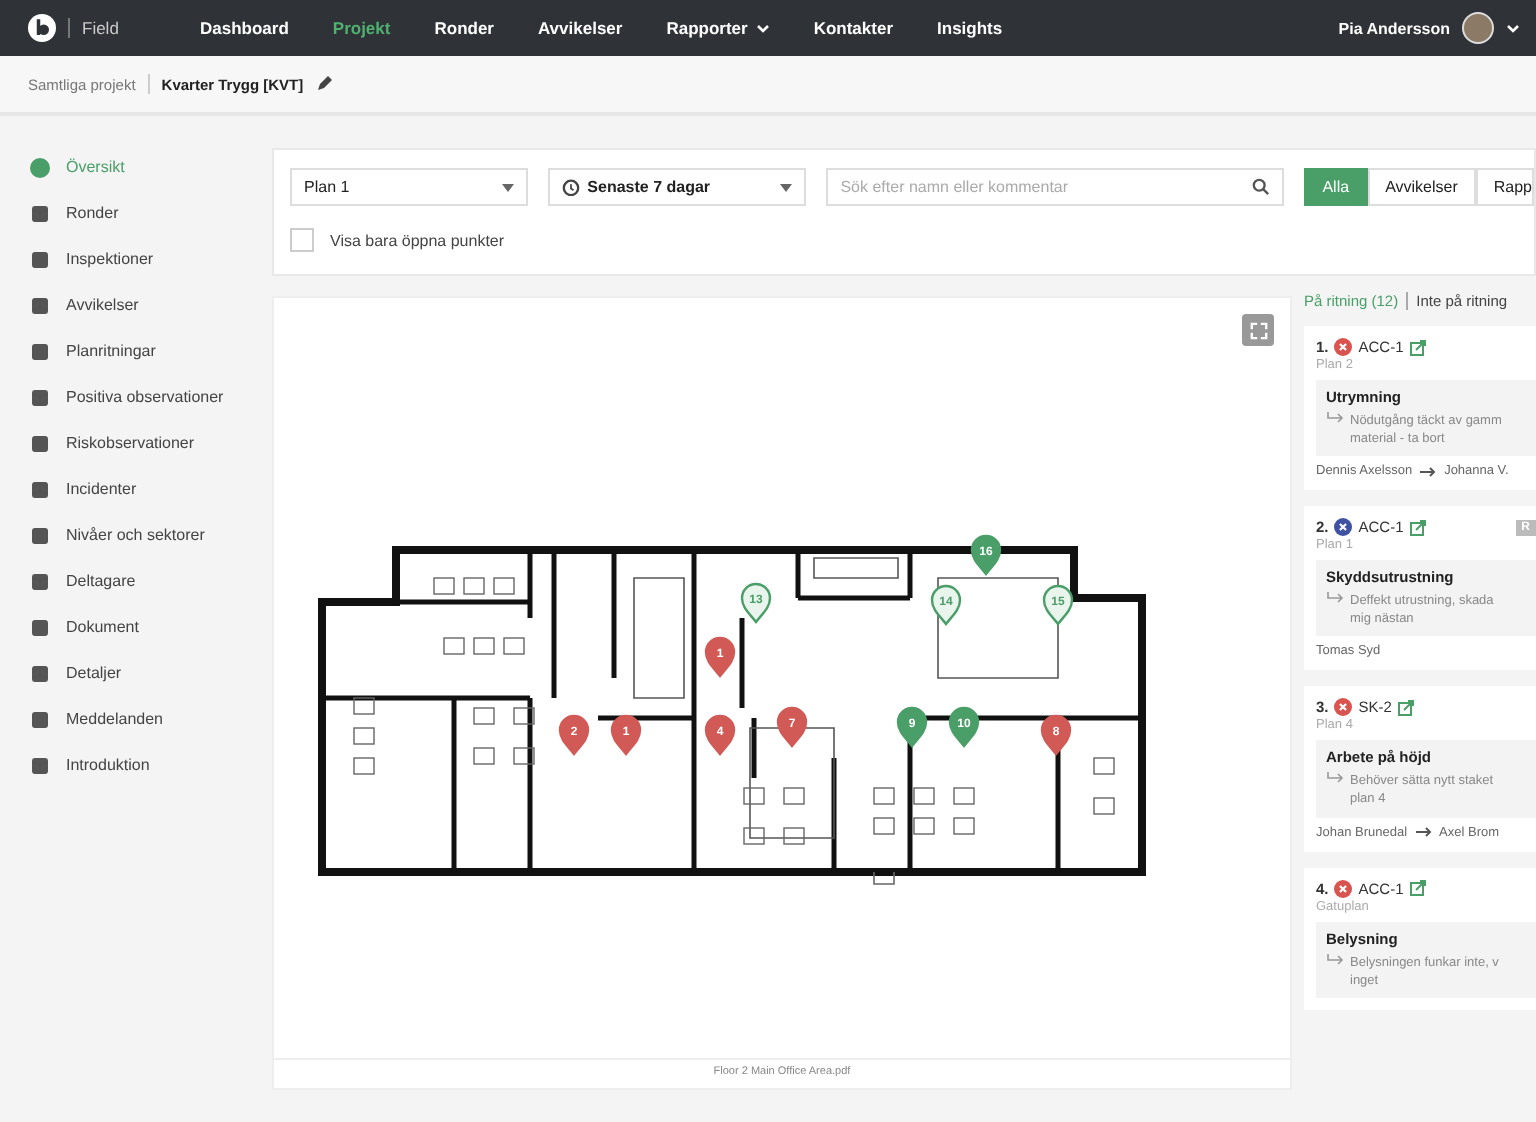 The image size is (1536, 1122). What do you see at coordinates (136, 489) in the screenshot?
I see `sidebar-item: Incidenter` at bounding box center [136, 489].